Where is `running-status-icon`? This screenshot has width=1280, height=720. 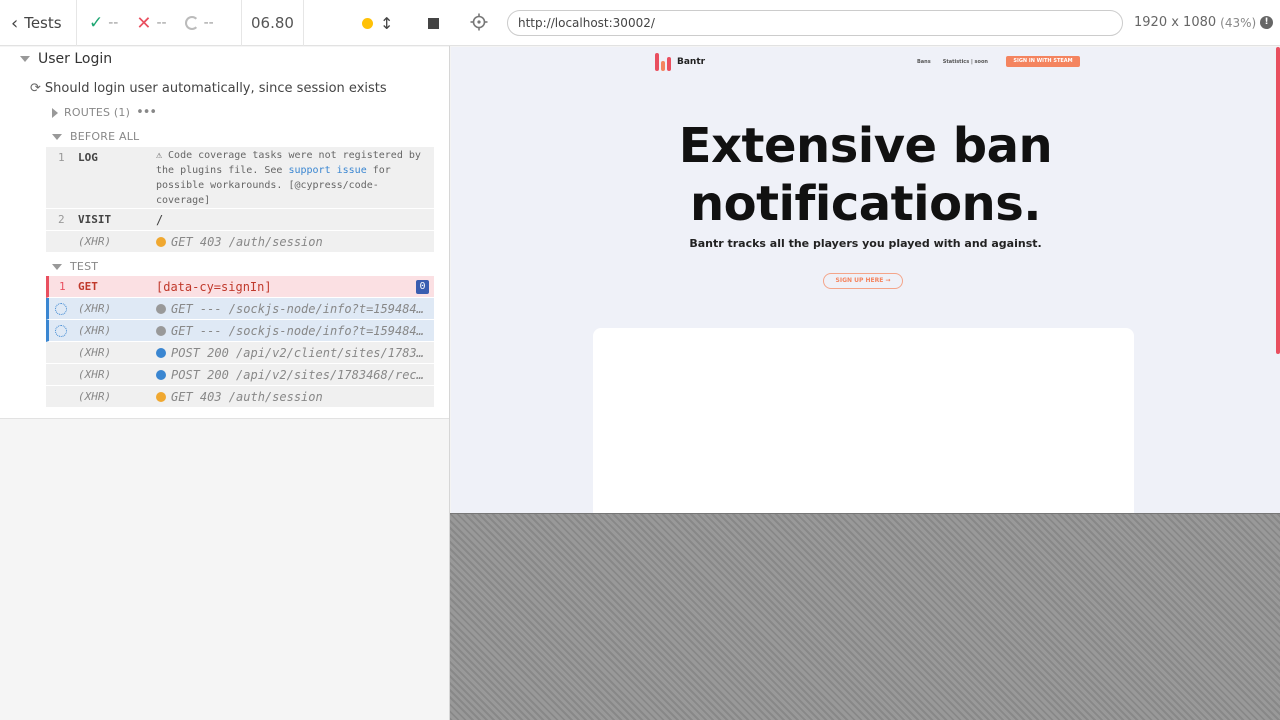 running-status-icon is located at coordinates (367, 23).